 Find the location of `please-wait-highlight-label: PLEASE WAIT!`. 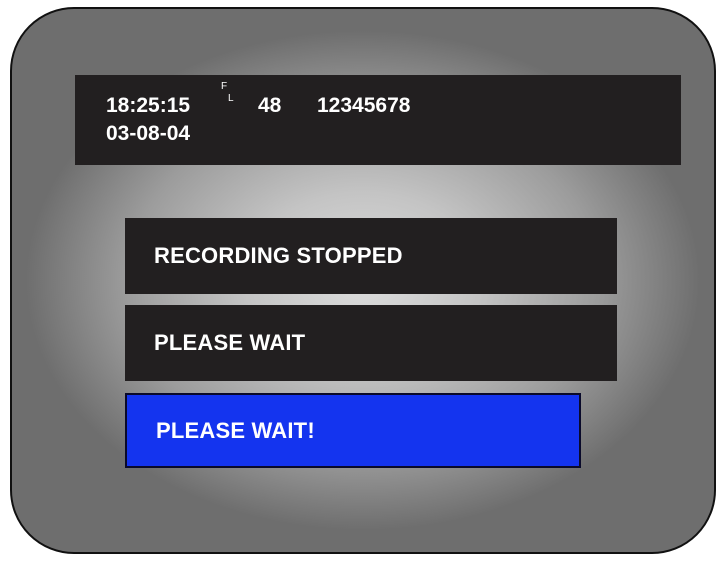

please-wait-highlight-label: PLEASE WAIT! is located at coordinates (235, 430).